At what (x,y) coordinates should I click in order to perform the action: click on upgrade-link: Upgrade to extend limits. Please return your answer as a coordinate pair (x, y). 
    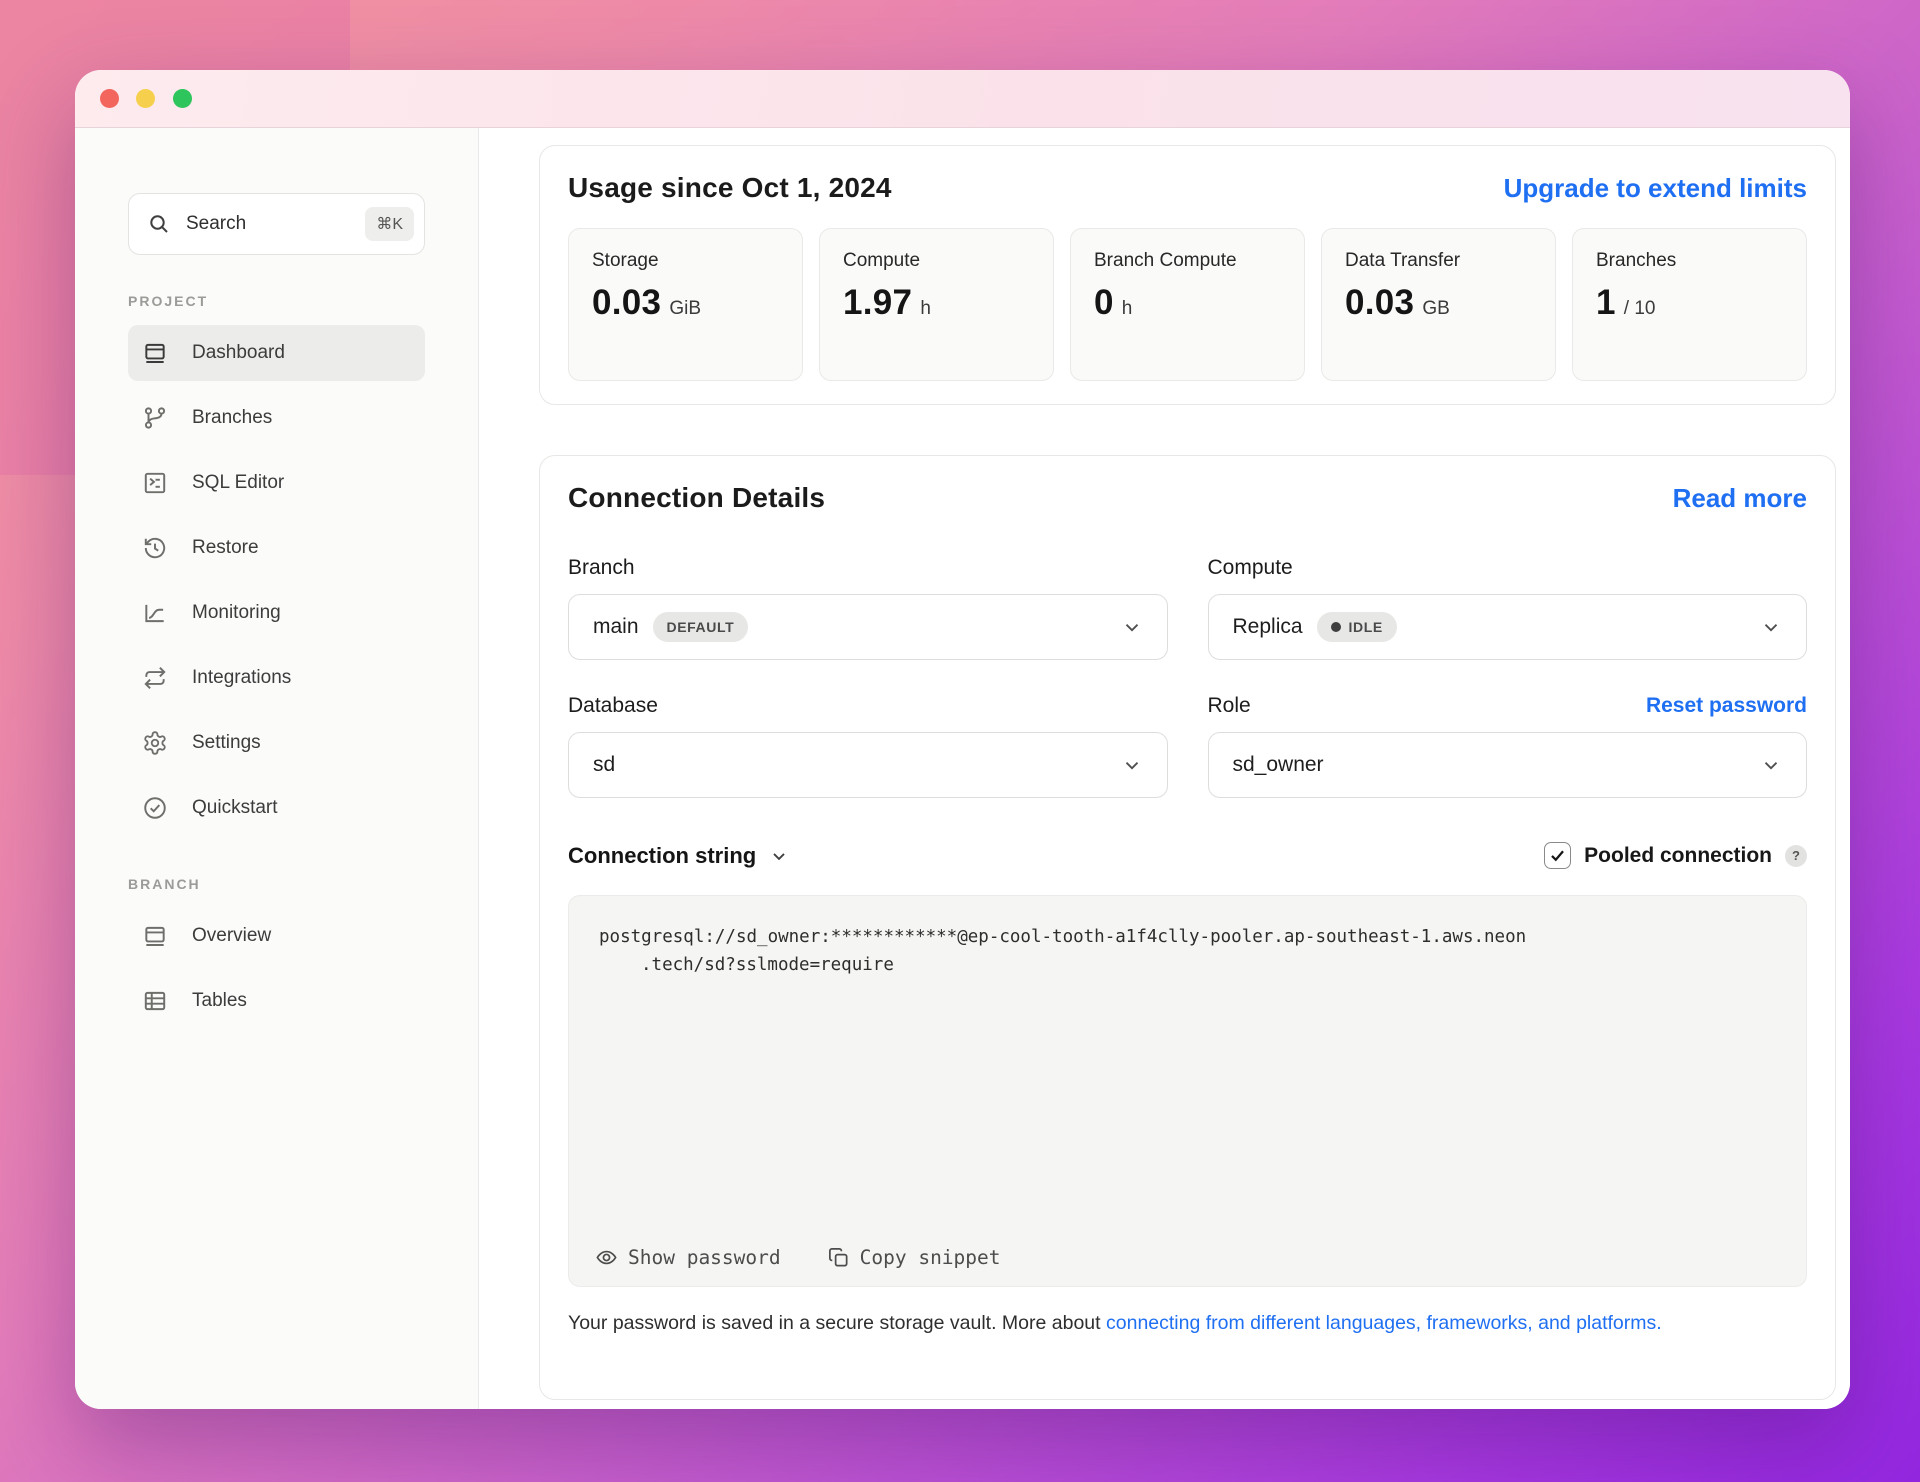
    Looking at the image, I should click on (1655, 188).